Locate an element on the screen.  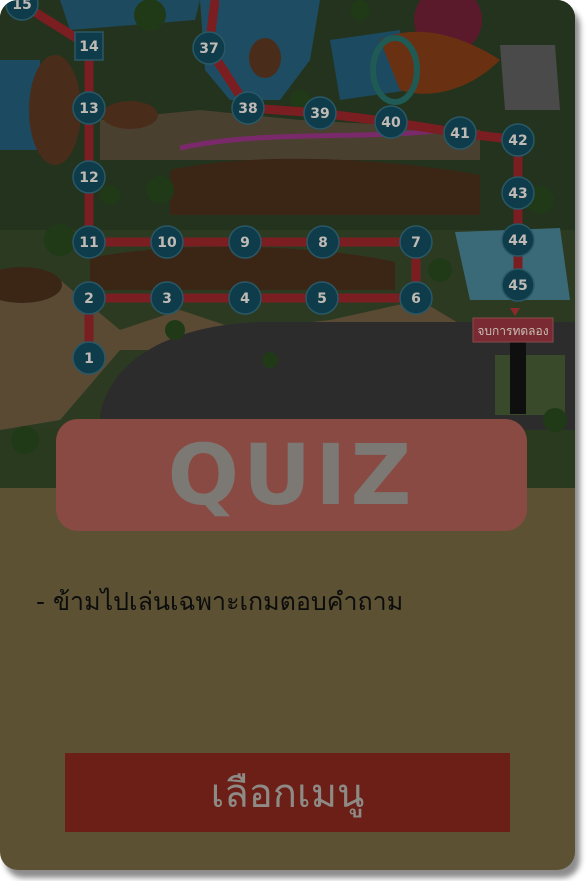
board-stop-41: 41 is located at coordinates (460, 133).